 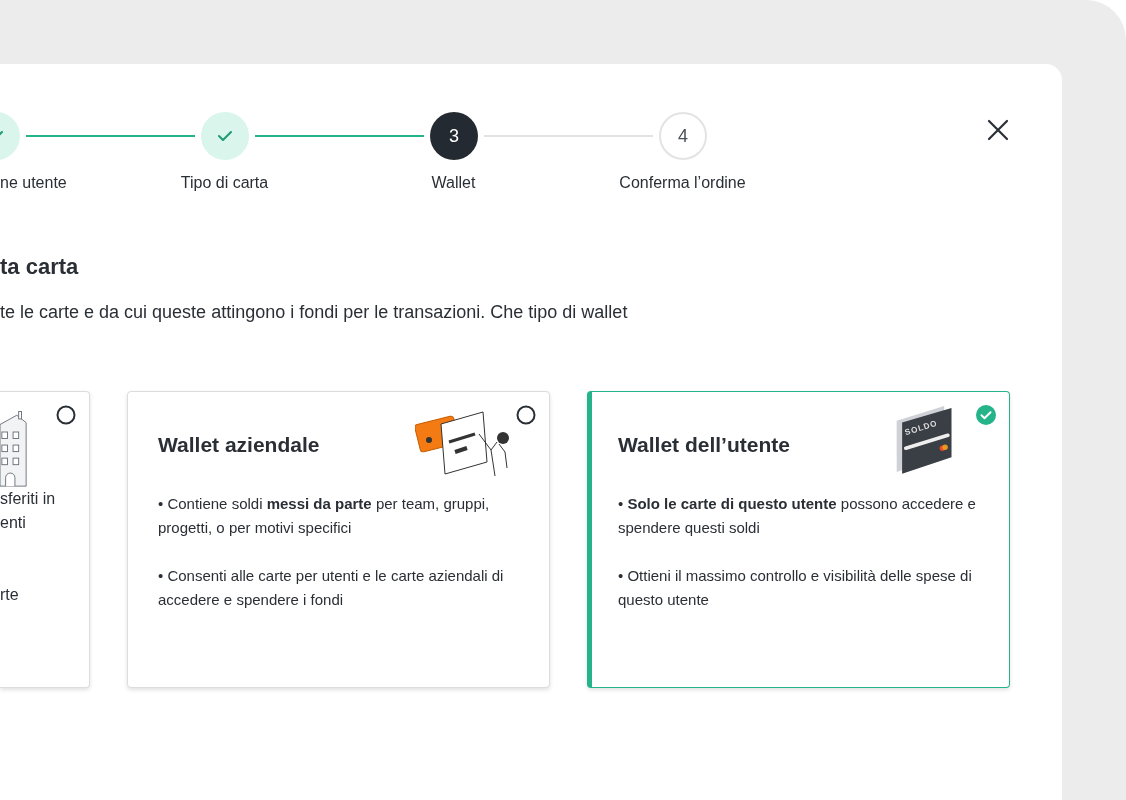 I want to click on section-heading: ta carta, so click(x=40, y=267).